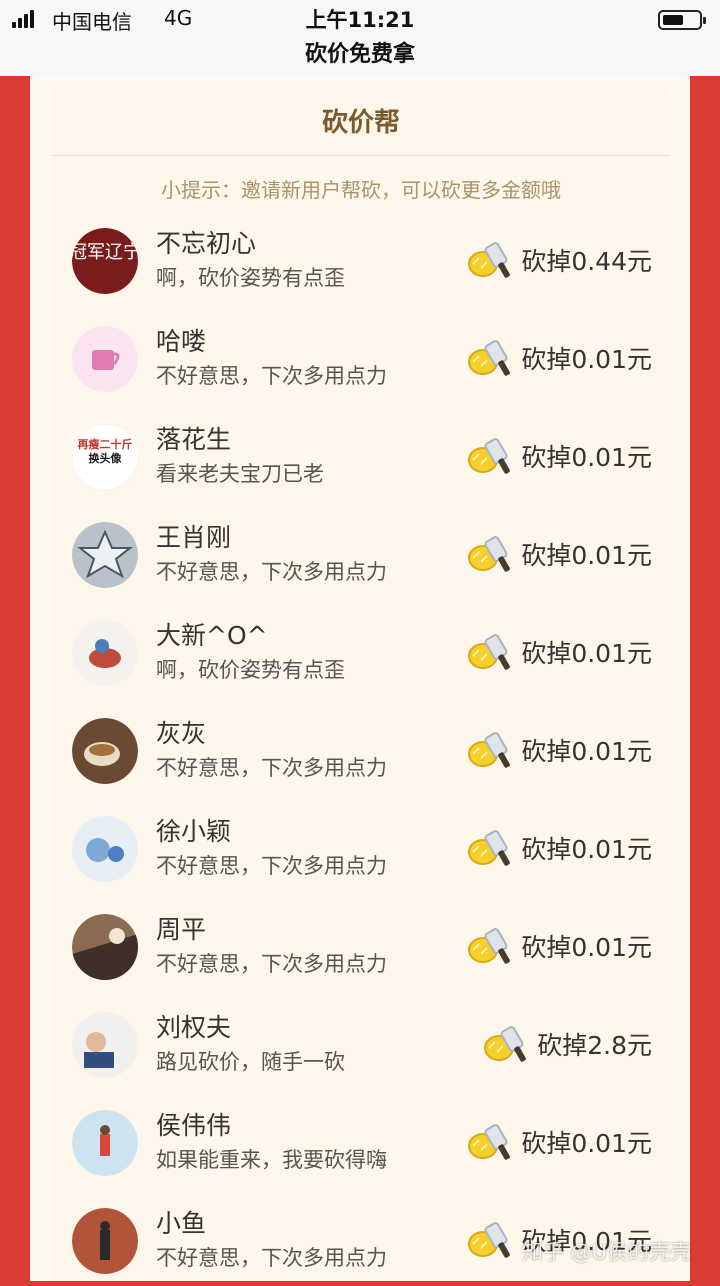 The height and width of the screenshot is (1286, 720). What do you see at coordinates (360, 38) in the screenshot?
I see `status-bar: 中国电信 4G 上午11:21 砍价免费拿` at bounding box center [360, 38].